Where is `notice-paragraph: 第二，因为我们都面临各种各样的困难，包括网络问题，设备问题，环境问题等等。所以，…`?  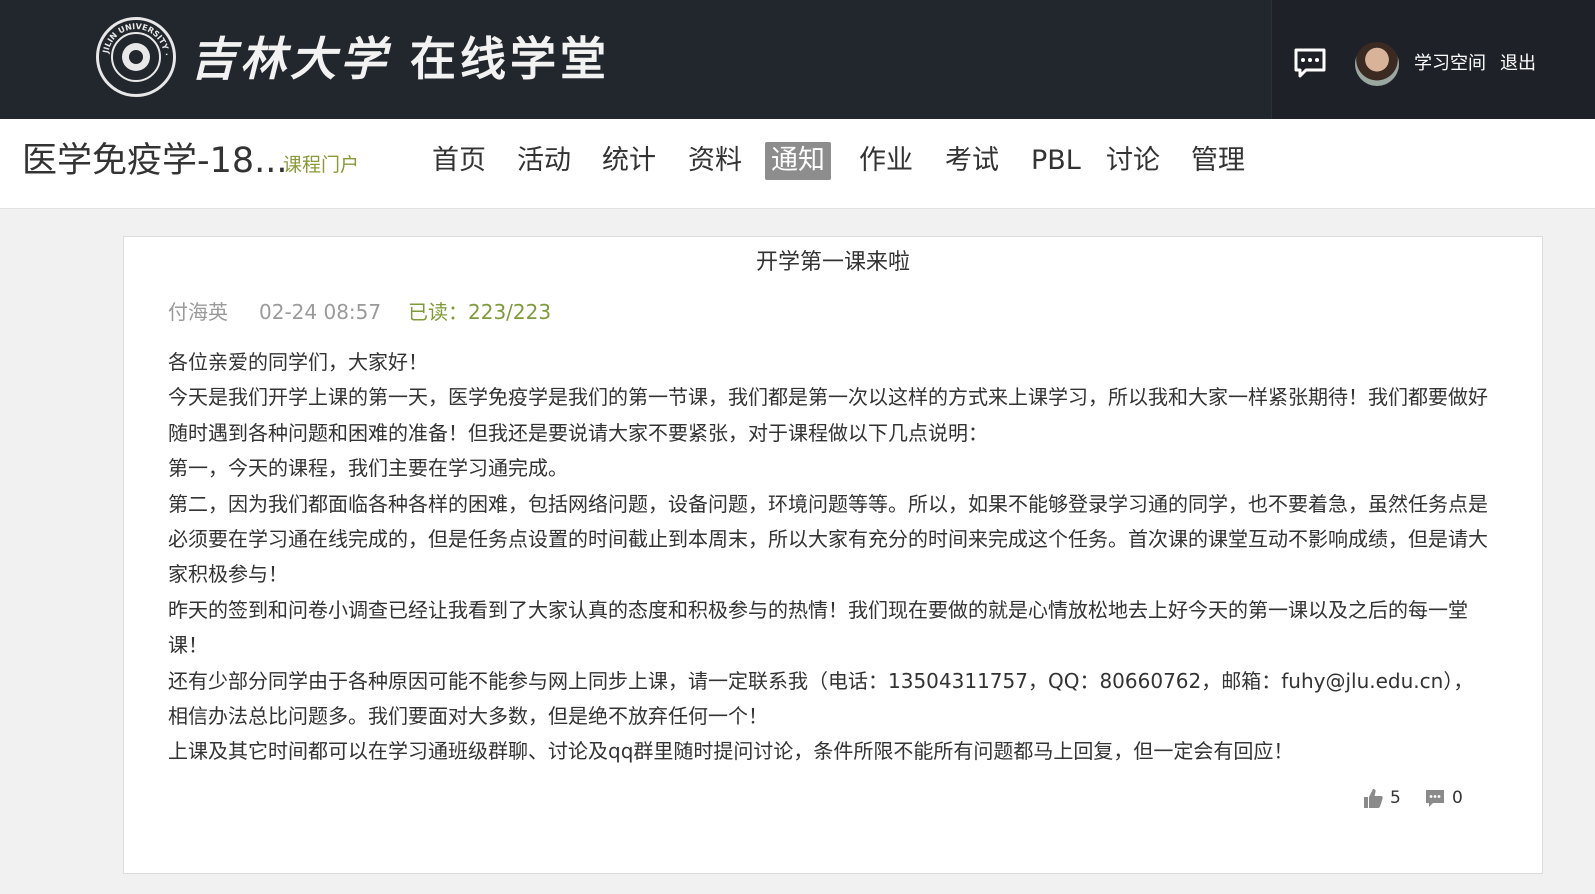
notice-paragraph: 第二，因为我们都面临各种各样的困难，包括网络问题，设备问题，环境问题等等。所以，… is located at coordinates (828, 539).